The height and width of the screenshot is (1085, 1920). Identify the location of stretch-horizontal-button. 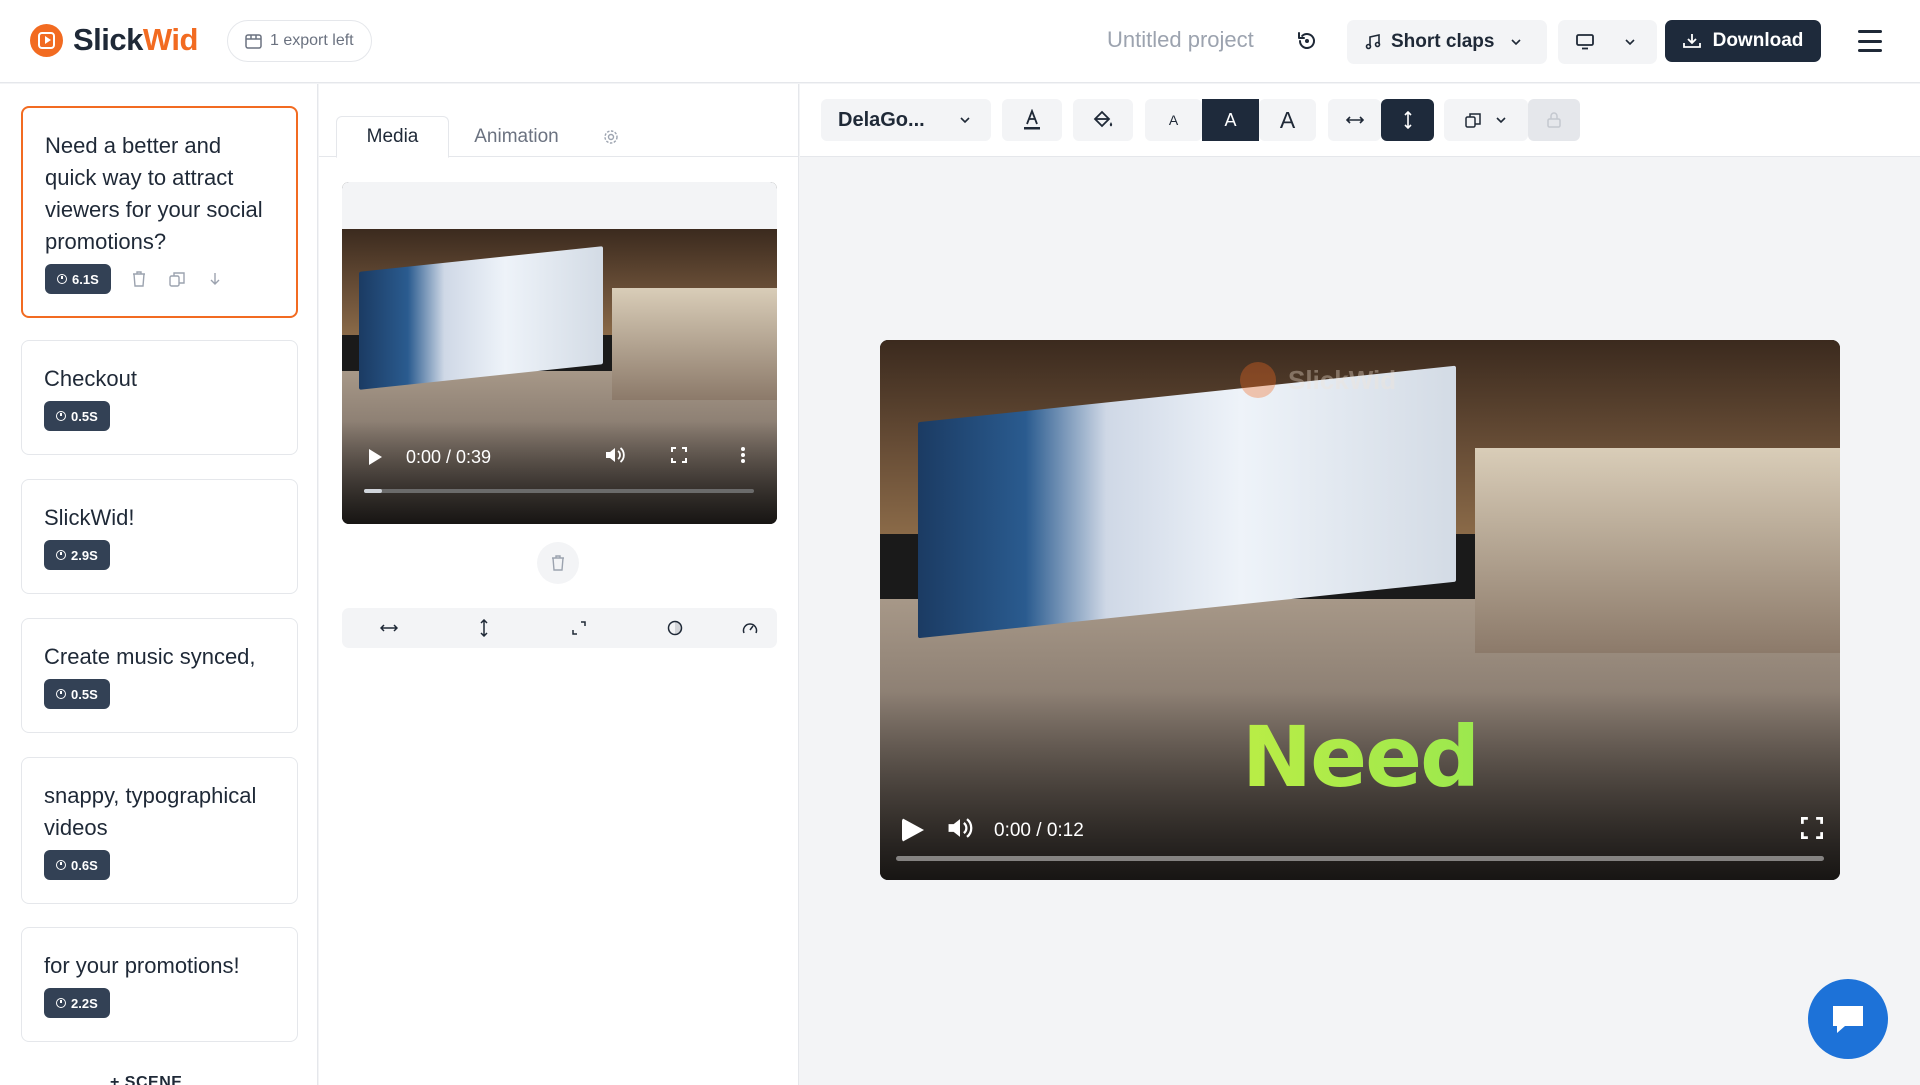
(1354, 120).